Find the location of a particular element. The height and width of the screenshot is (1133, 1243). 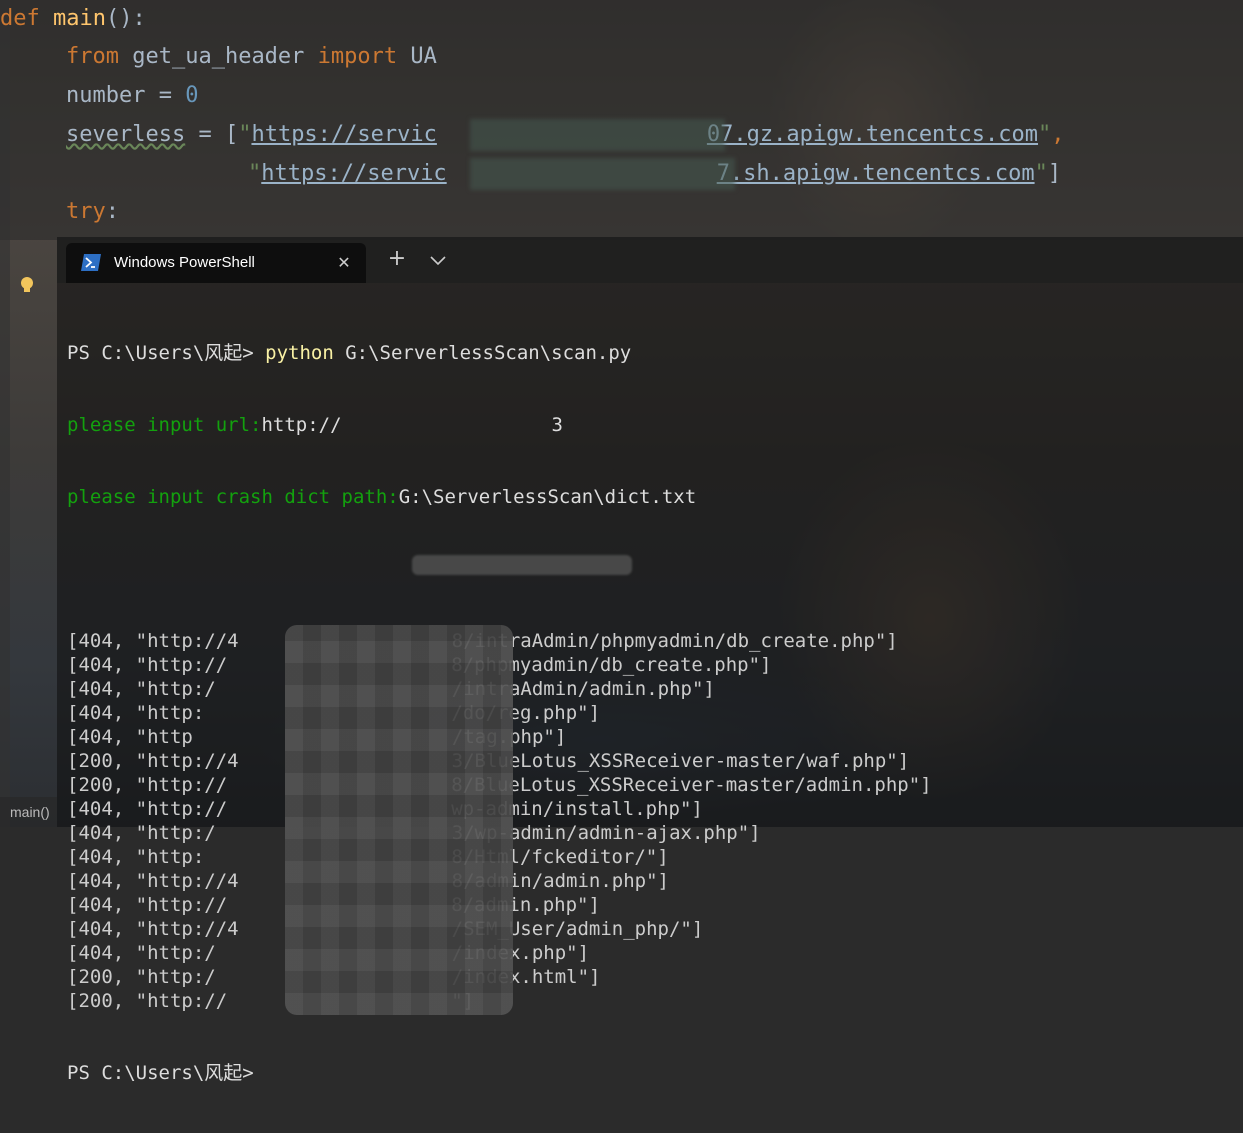

code-line-number: number = 0 is located at coordinates (132, 96).